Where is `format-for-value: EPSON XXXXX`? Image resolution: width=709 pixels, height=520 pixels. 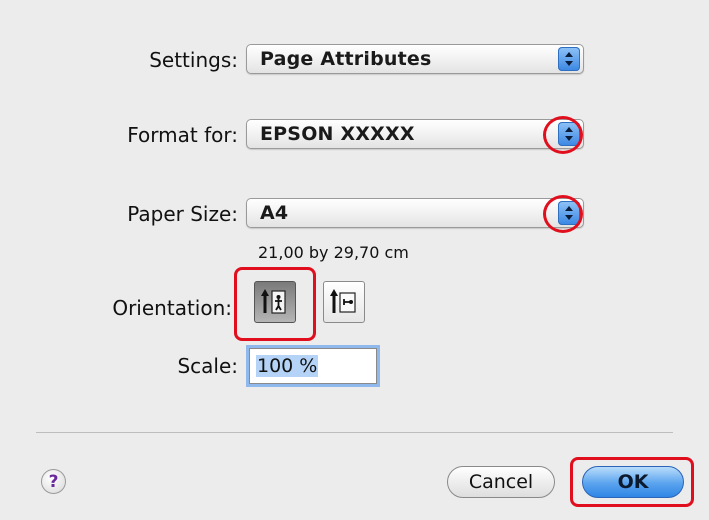
format-for-value: EPSON XXXXX is located at coordinates (337, 134).